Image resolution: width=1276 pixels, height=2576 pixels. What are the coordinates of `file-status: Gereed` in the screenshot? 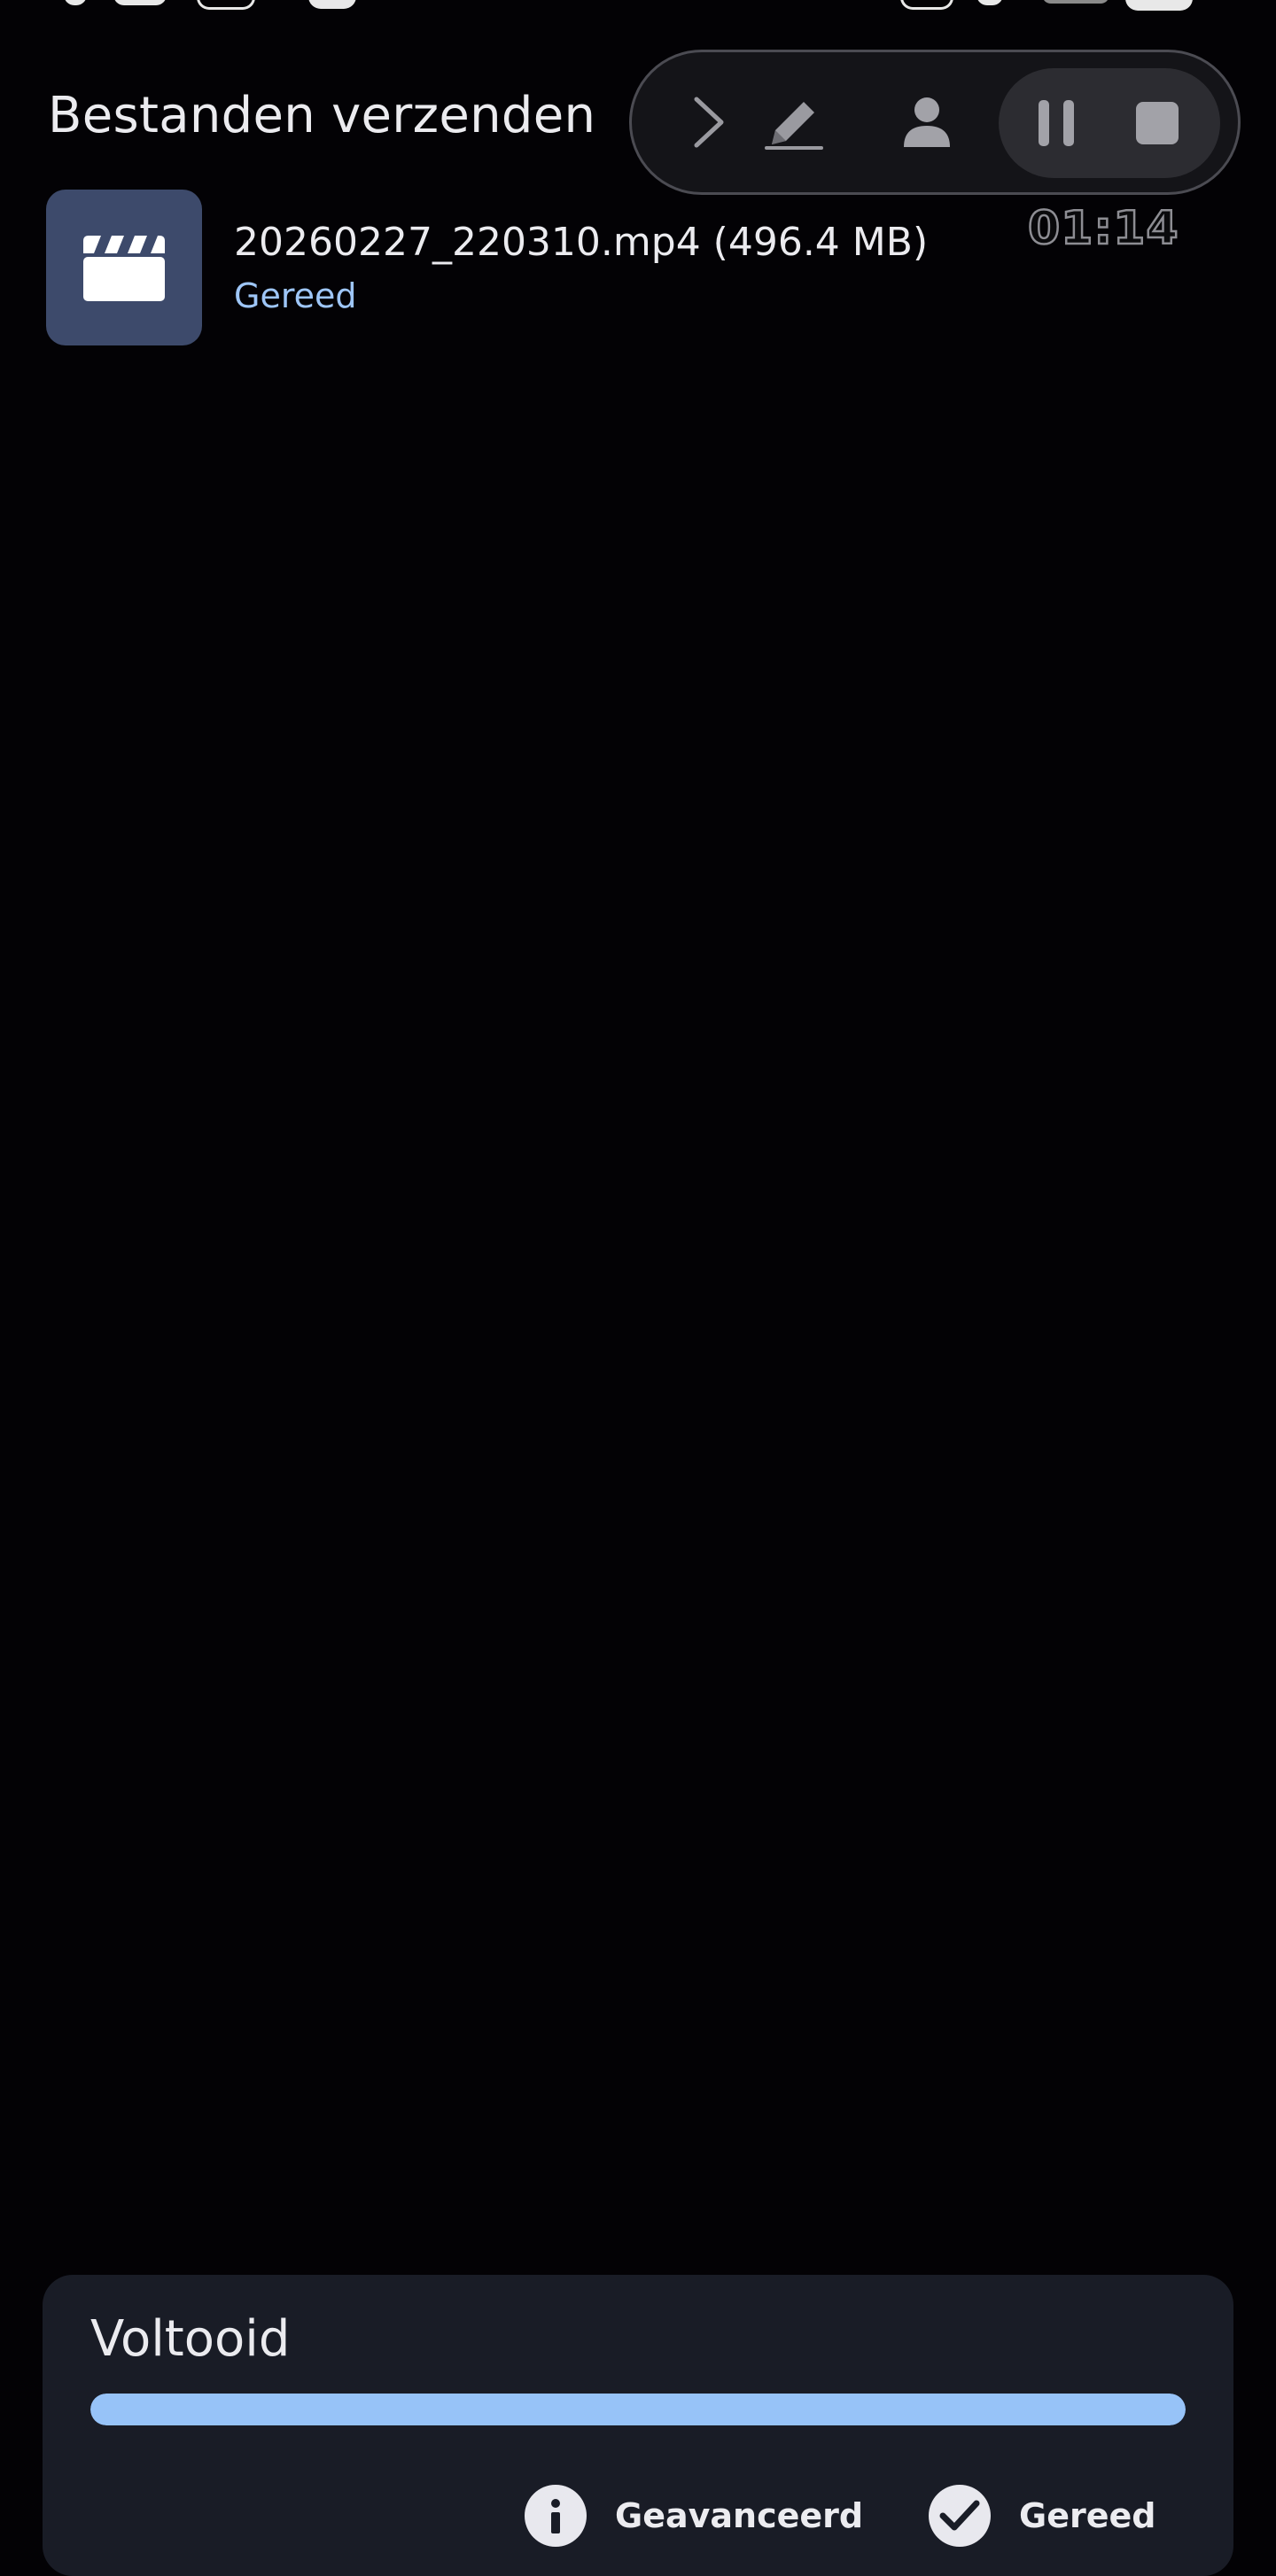 It's located at (295, 295).